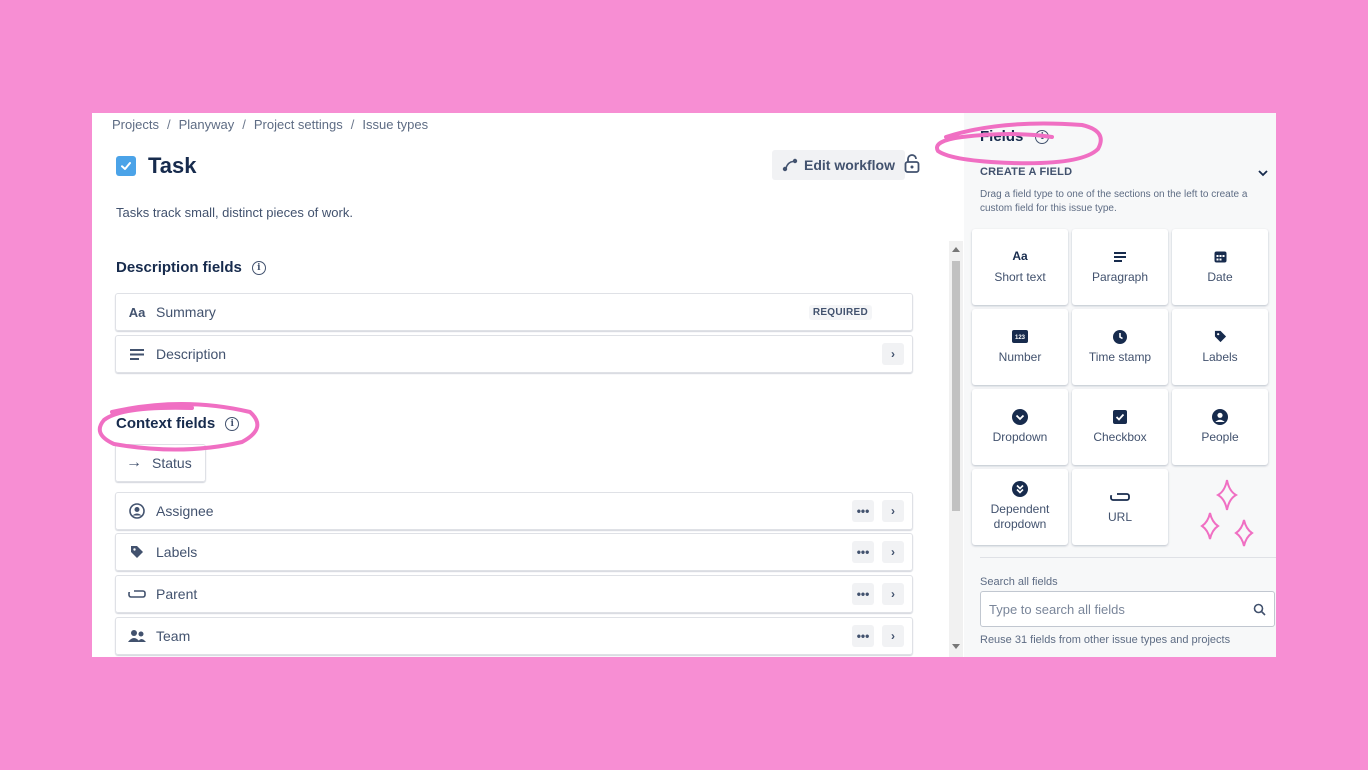 This screenshot has width=1368, height=770. What do you see at coordinates (1026, 172) in the screenshot?
I see `create-field-label: CREATE A FIELD` at bounding box center [1026, 172].